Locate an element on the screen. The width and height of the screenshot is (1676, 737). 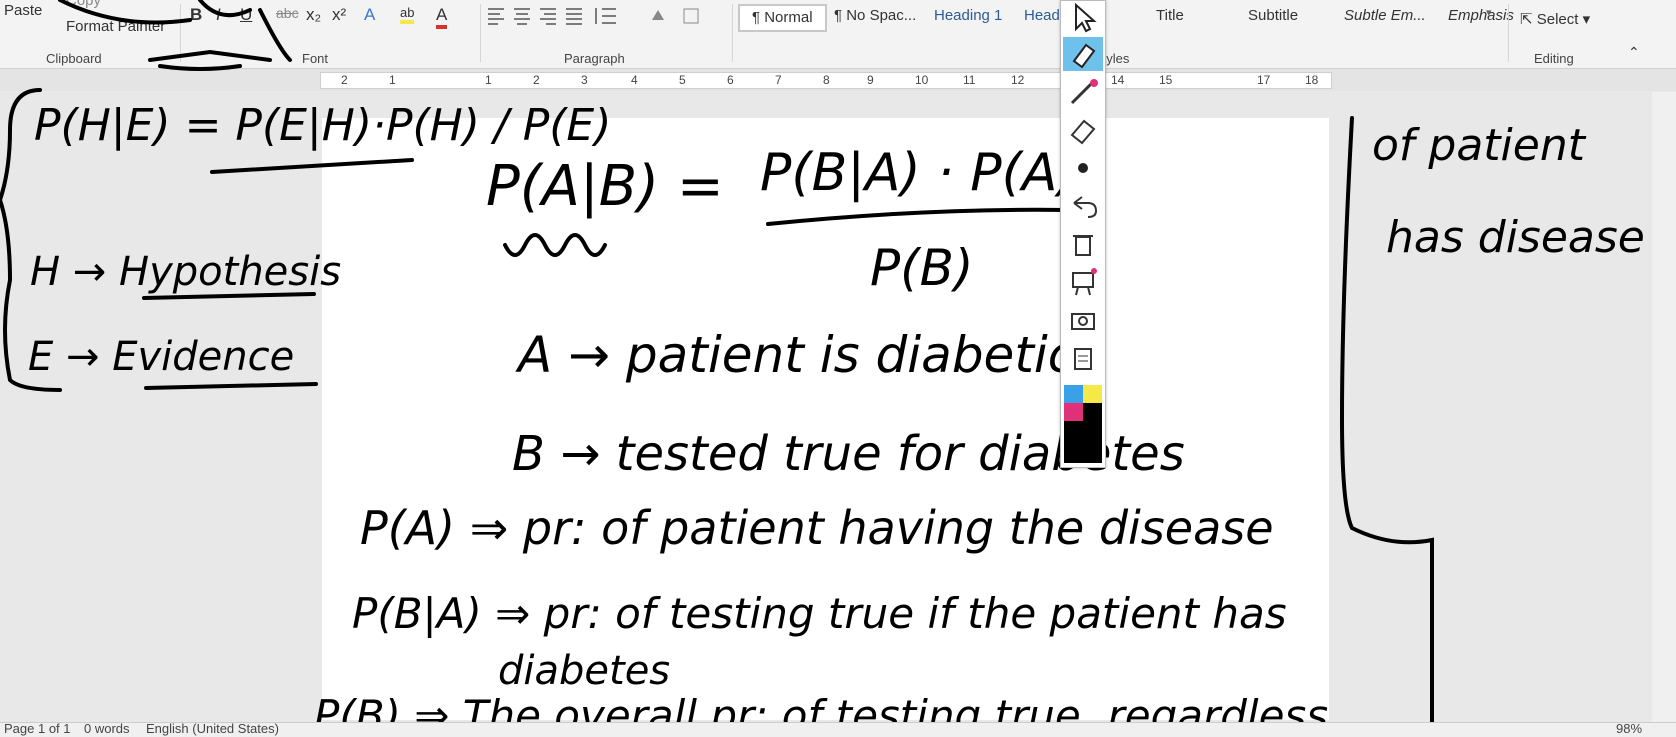
ink-main-eq-lhs: P(A|B) = is located at coordinates (605, 186).